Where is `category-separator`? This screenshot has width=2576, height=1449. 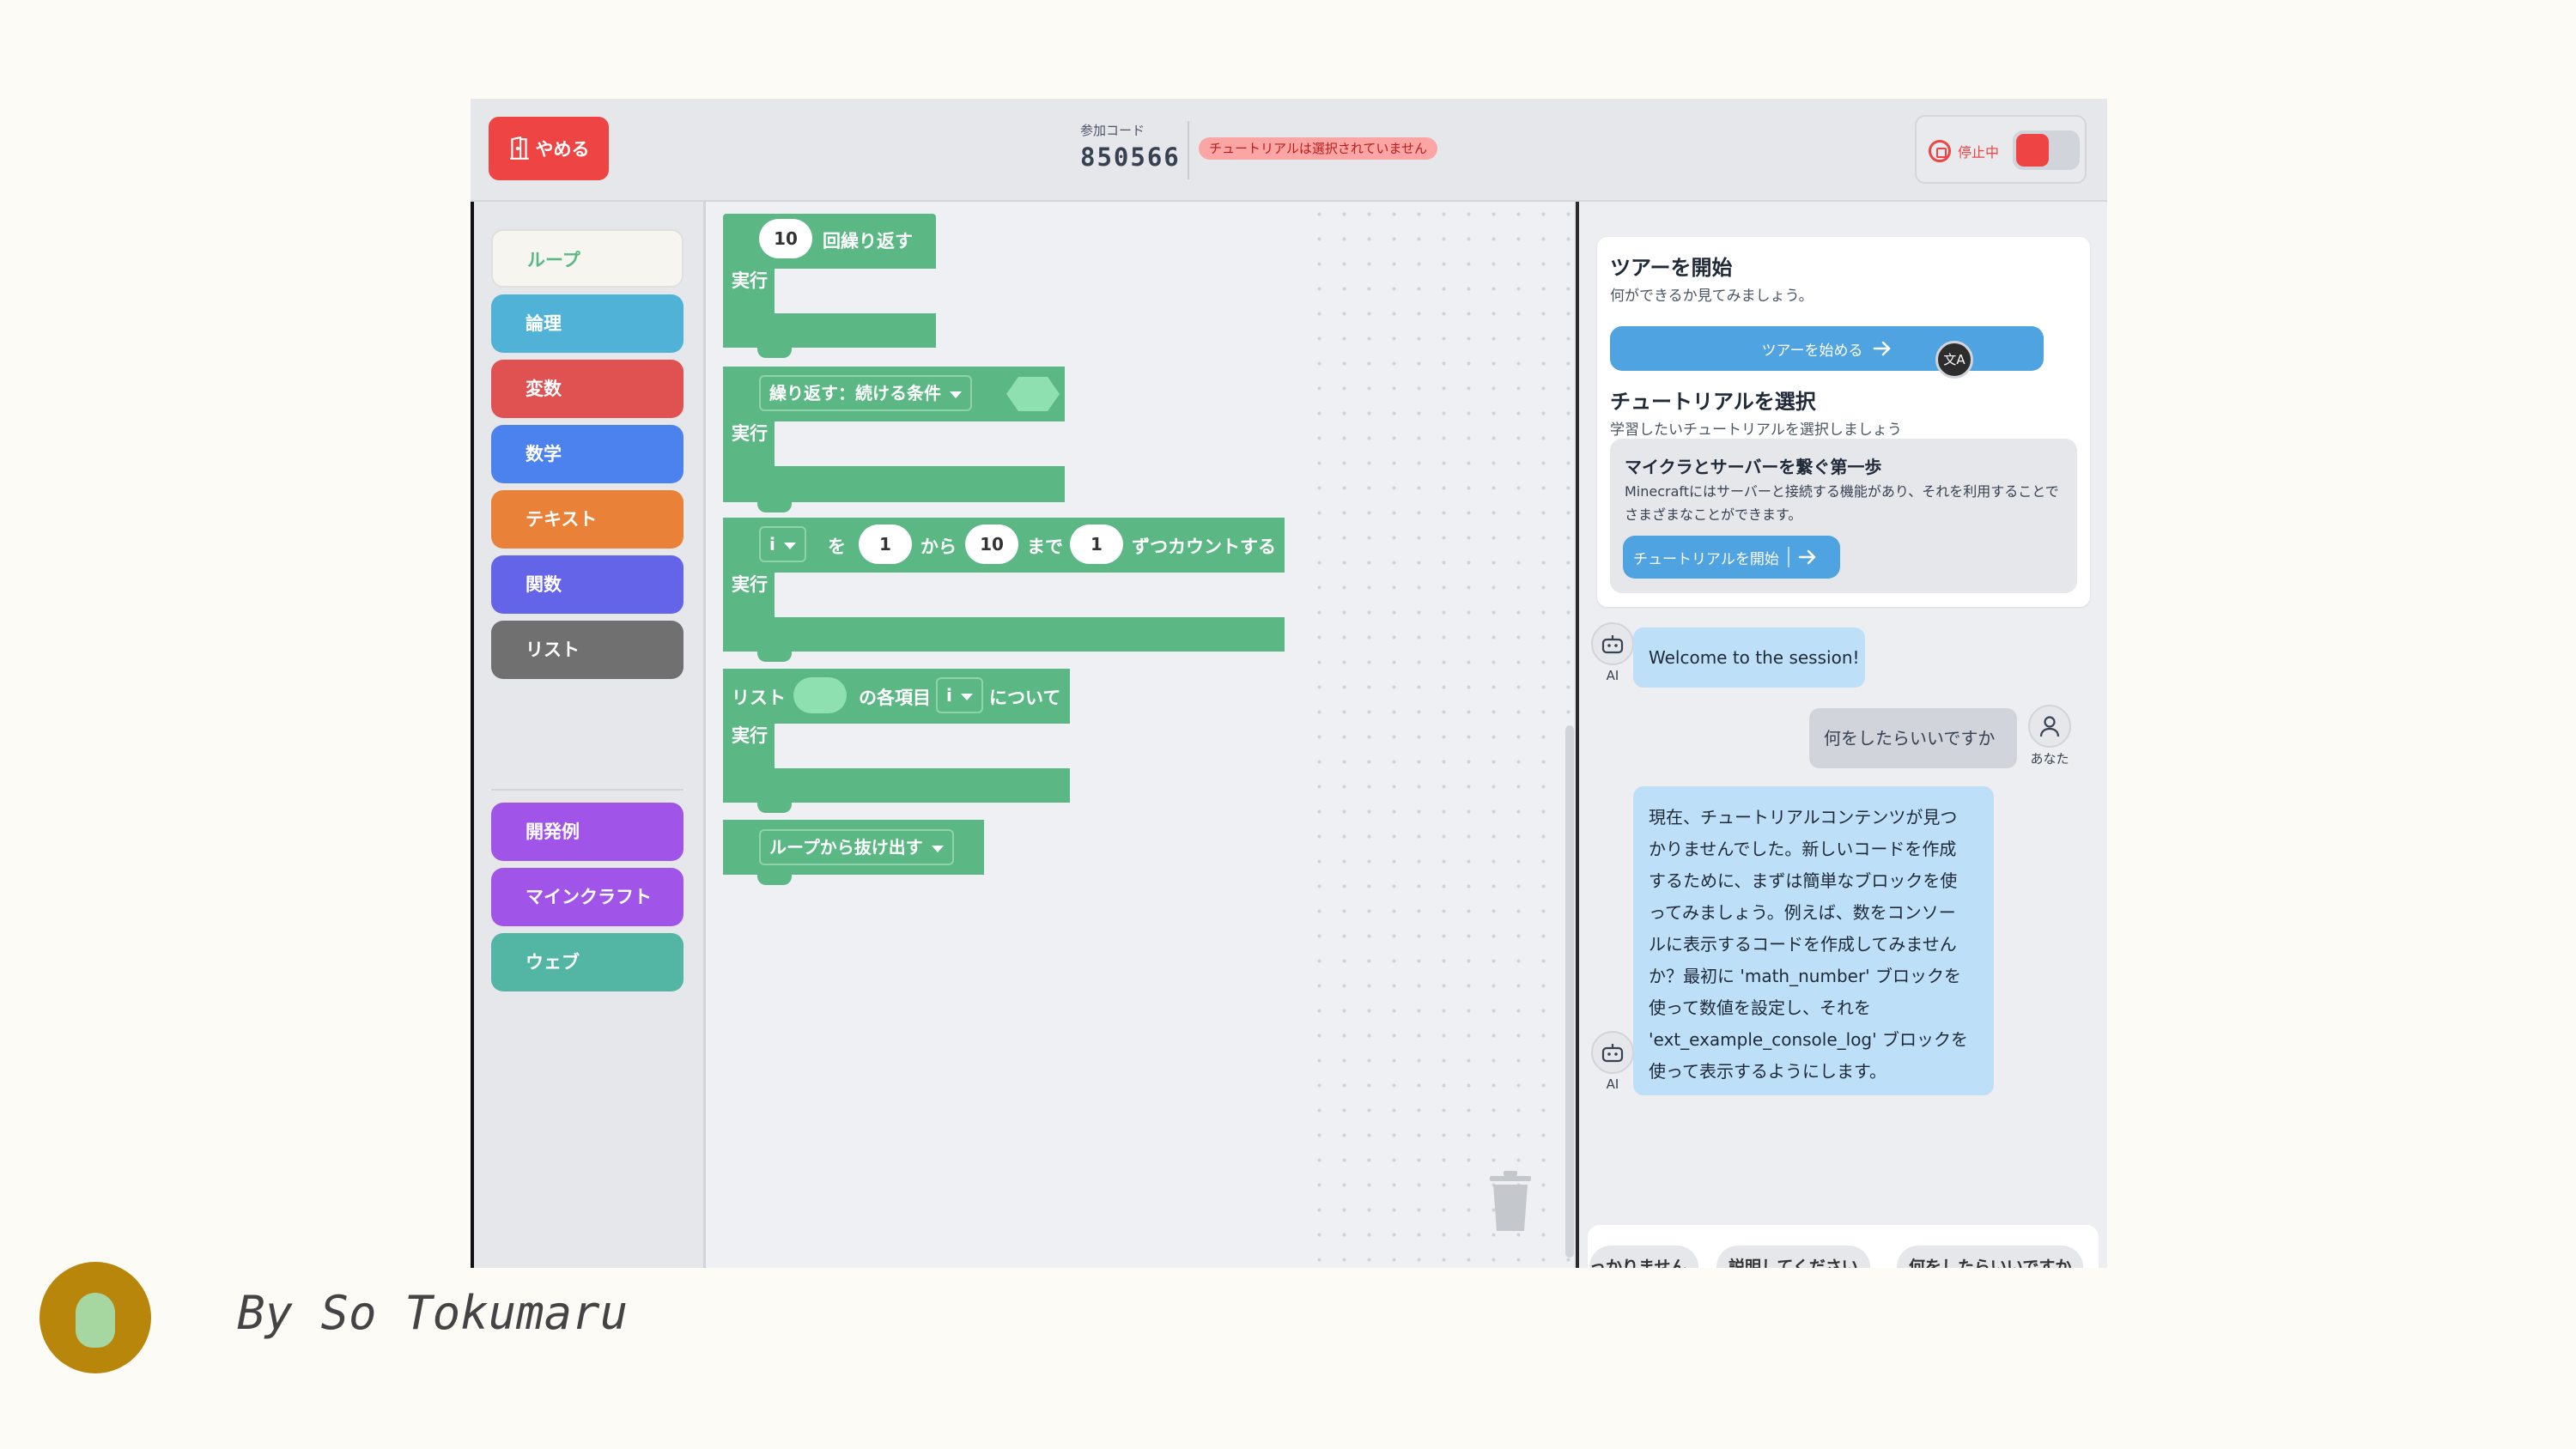
category-separator is located at coordinates (587, 790).